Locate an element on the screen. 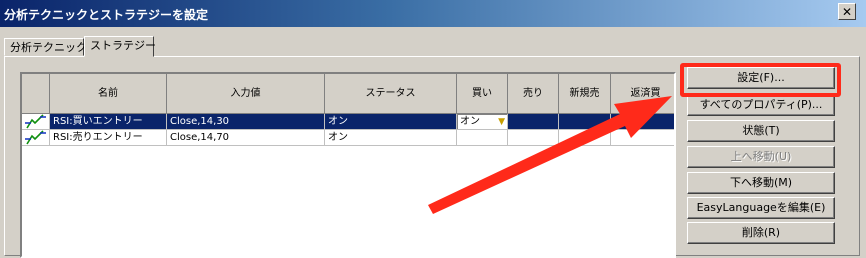 This screenshot has height=258, width=866. delete-button: 削除(R) is located at coordinates (761, 233).